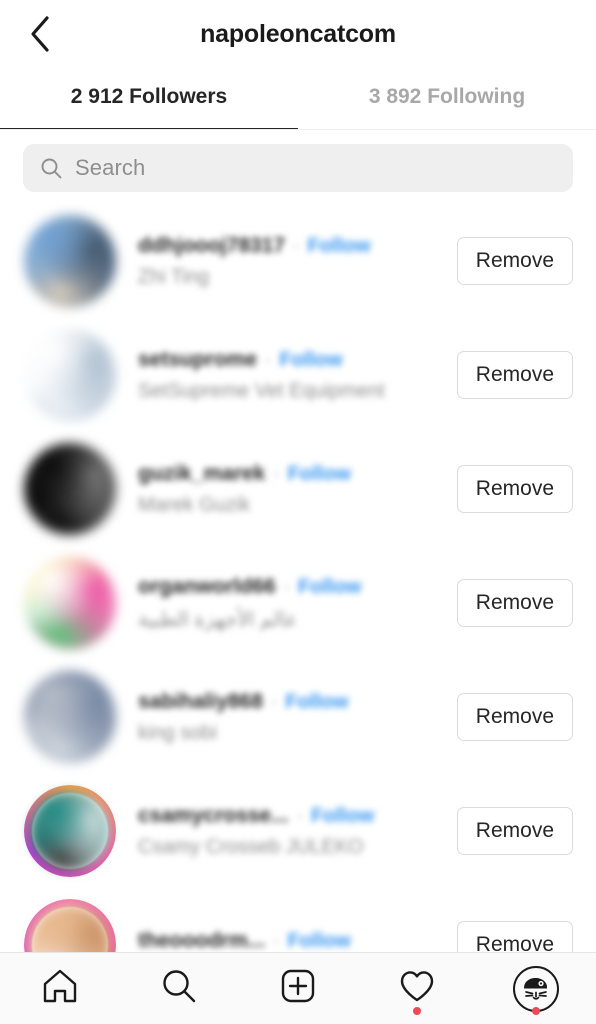  I want to click on username: ddhjoooj78317, so click(211, 246).